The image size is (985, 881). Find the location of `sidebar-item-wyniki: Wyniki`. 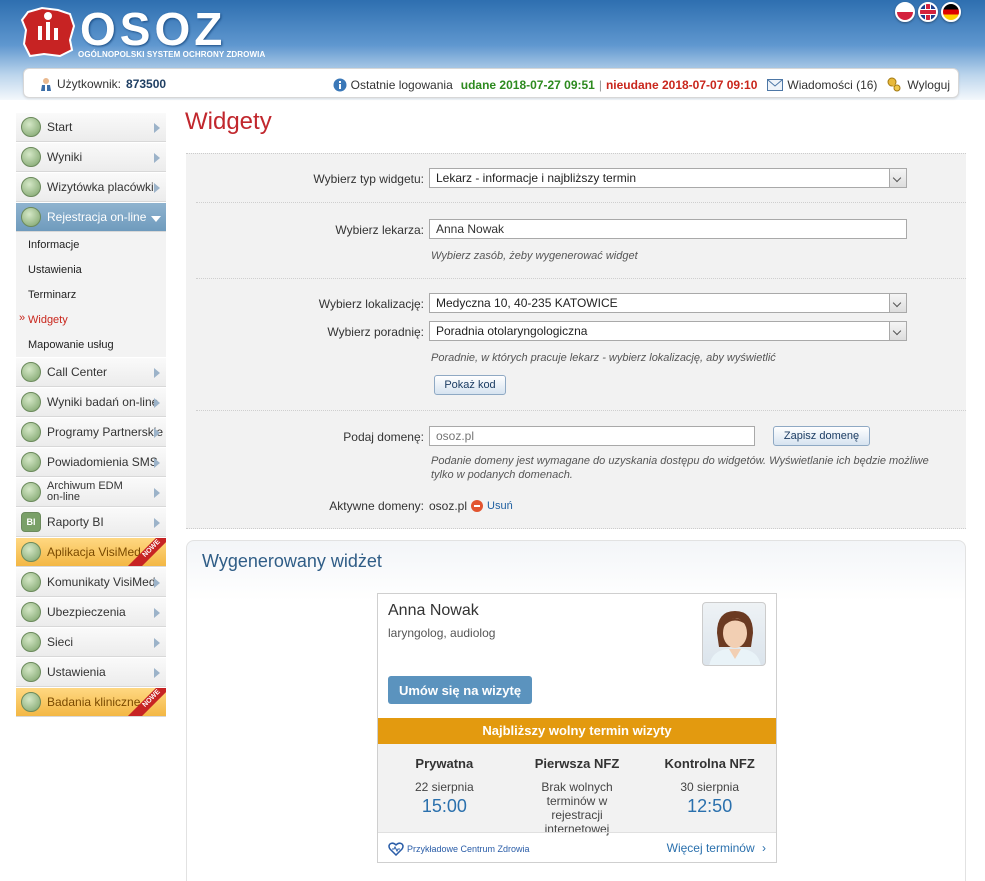

sidebar-item-wyniki: Wyniki is located at coordinates (91, 157).